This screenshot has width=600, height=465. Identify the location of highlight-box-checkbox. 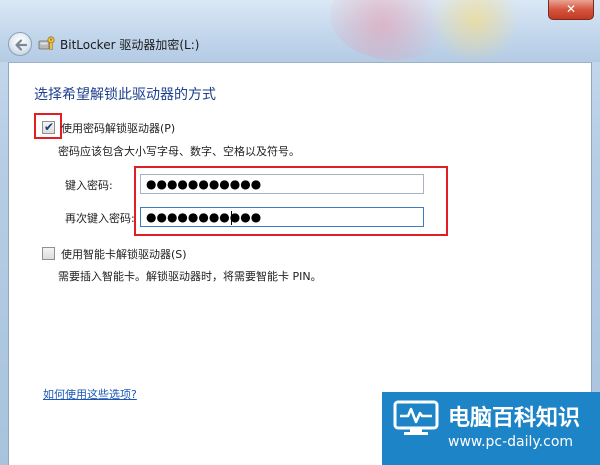
(48, 126).